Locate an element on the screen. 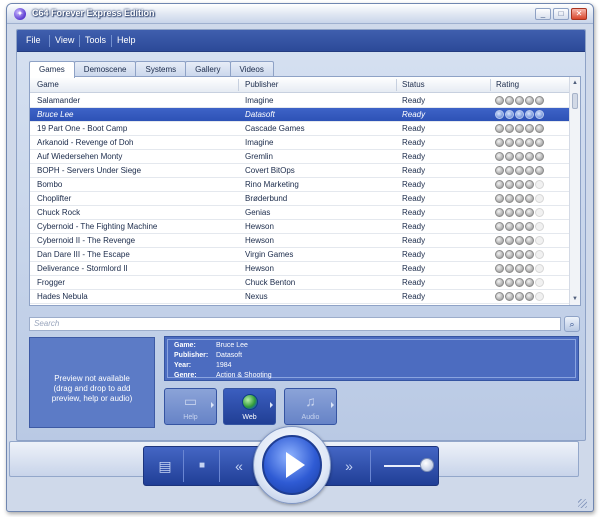 This screenshot has height=517, width=600. table-row: Chuck Rock Genias Ready is located at coordinates (300, 213).